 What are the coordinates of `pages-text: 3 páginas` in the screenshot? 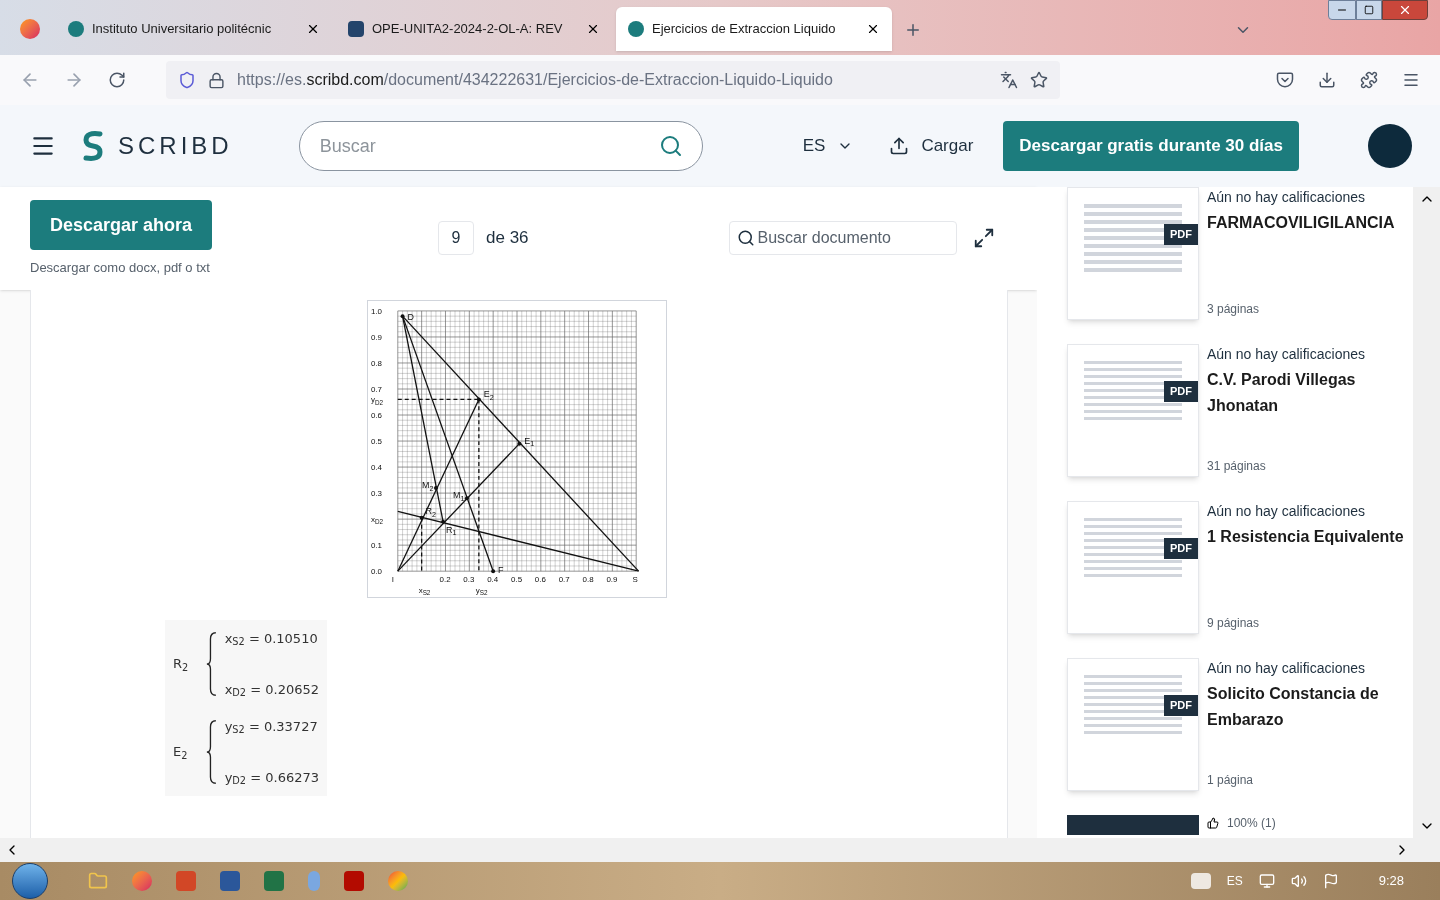 It's located at (1234, 309).